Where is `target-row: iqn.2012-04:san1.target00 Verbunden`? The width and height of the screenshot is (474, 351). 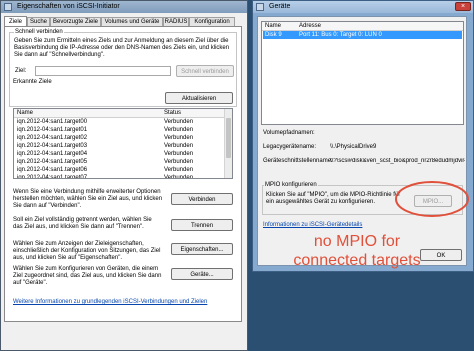 target-row: iqn.2012-04:san1.target00 Verbunden is located at coordinates (119, 122).